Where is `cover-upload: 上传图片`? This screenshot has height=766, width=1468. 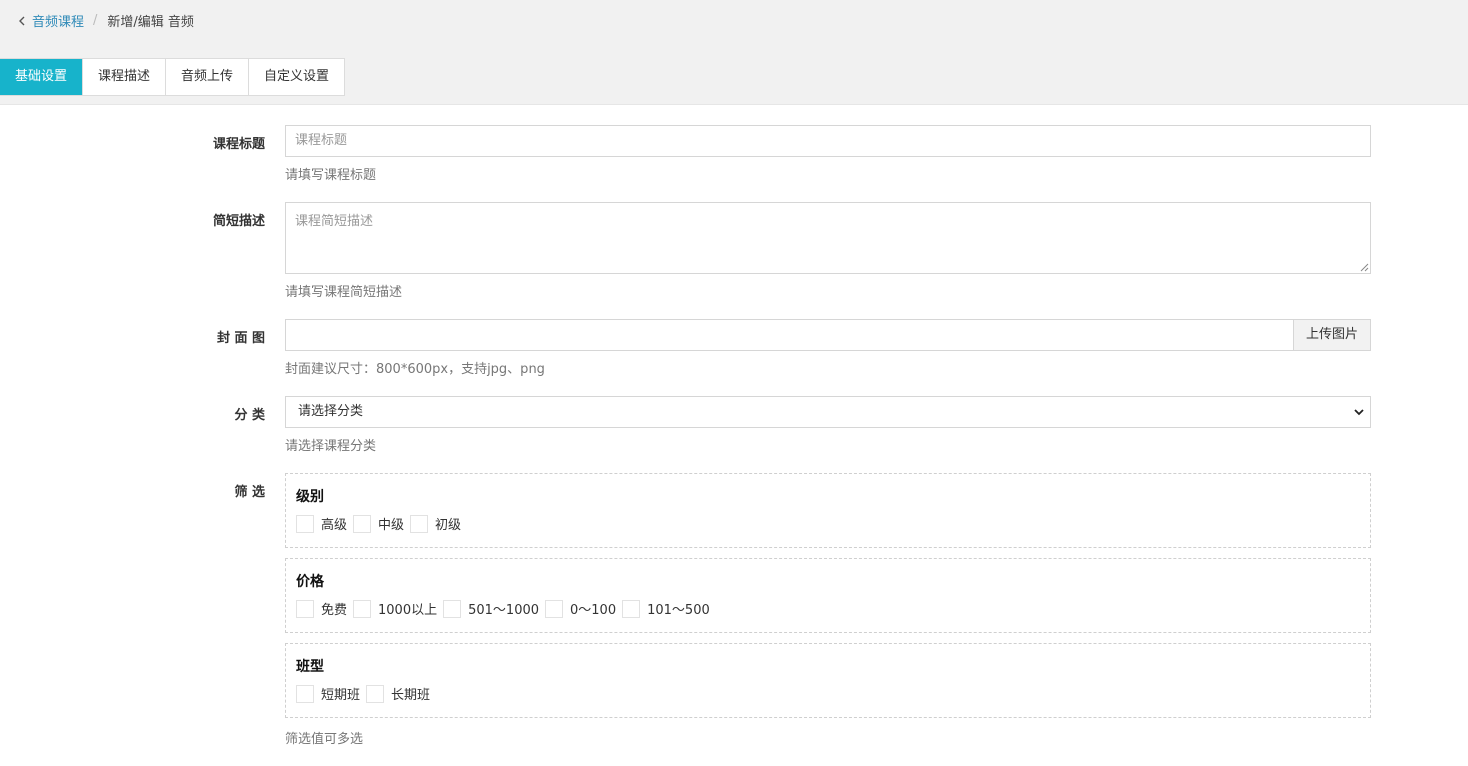 cover-upload: 上传图片 is located at coordinates (828, 335).